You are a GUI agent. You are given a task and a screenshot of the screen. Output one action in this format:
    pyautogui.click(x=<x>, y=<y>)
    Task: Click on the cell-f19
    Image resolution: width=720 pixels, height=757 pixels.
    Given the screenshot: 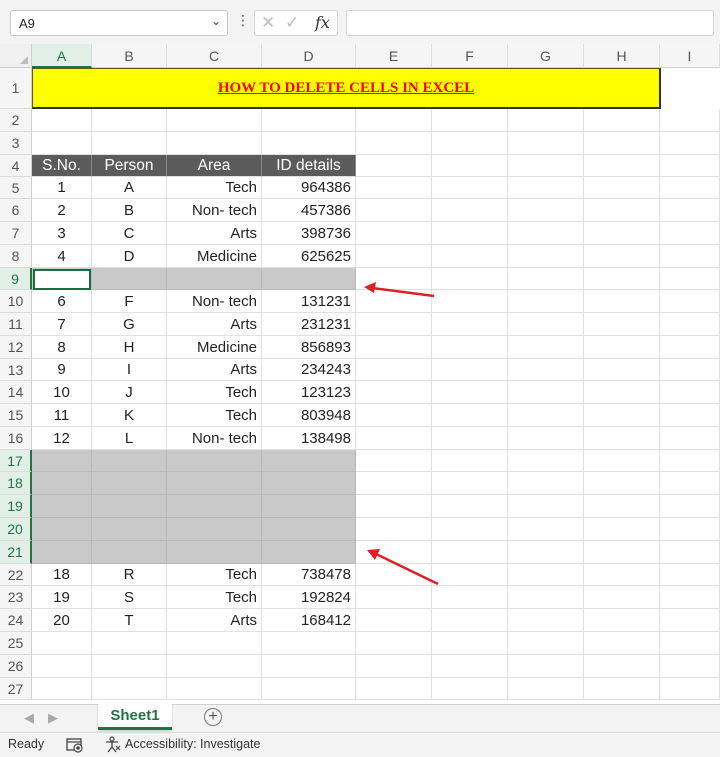 What is the action you would take?
    pyautogui.click(x=470, y=506)
    